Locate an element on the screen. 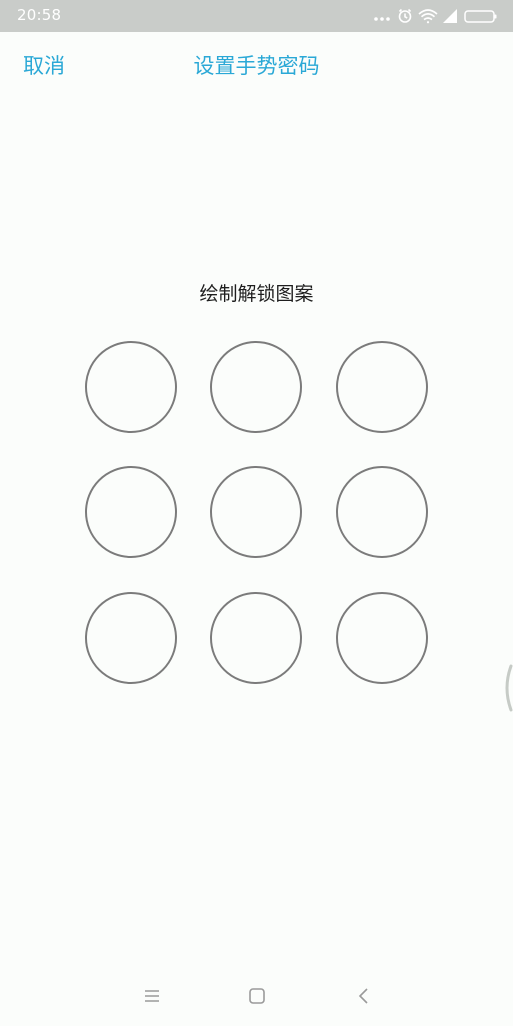 Image resolution: width=513 pixels, height=1026 pixels. alarm-icon is located at coordinates (405, 15).